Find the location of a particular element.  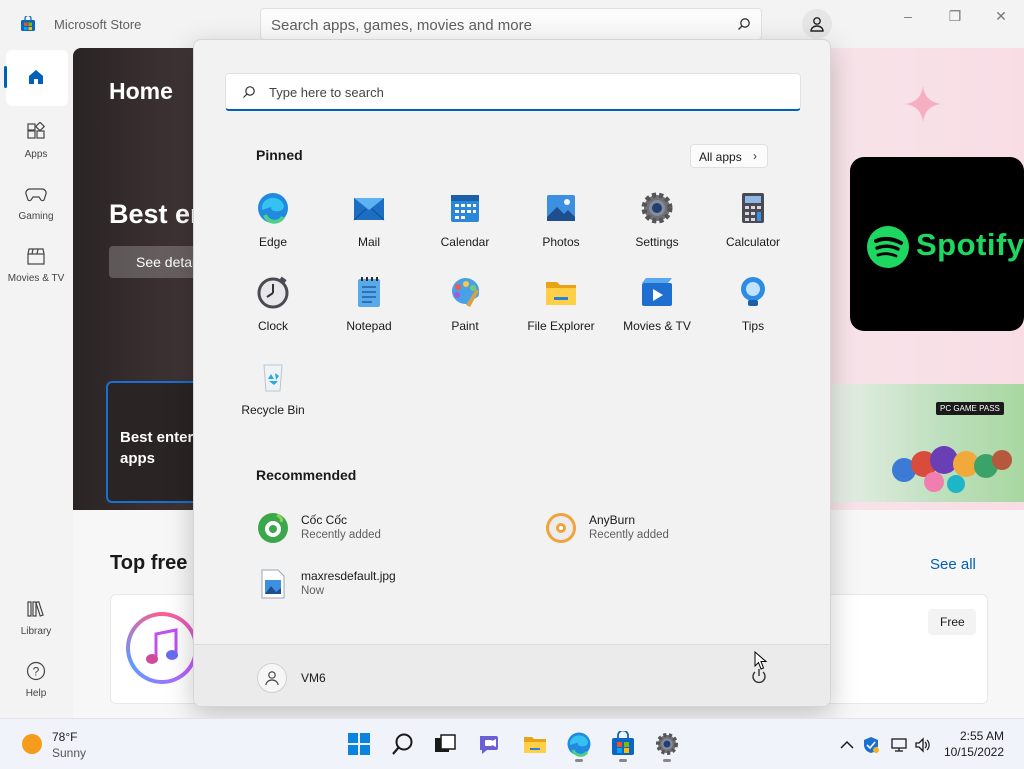

all-apps-button: All apps › is located at coordinates (729, 156).